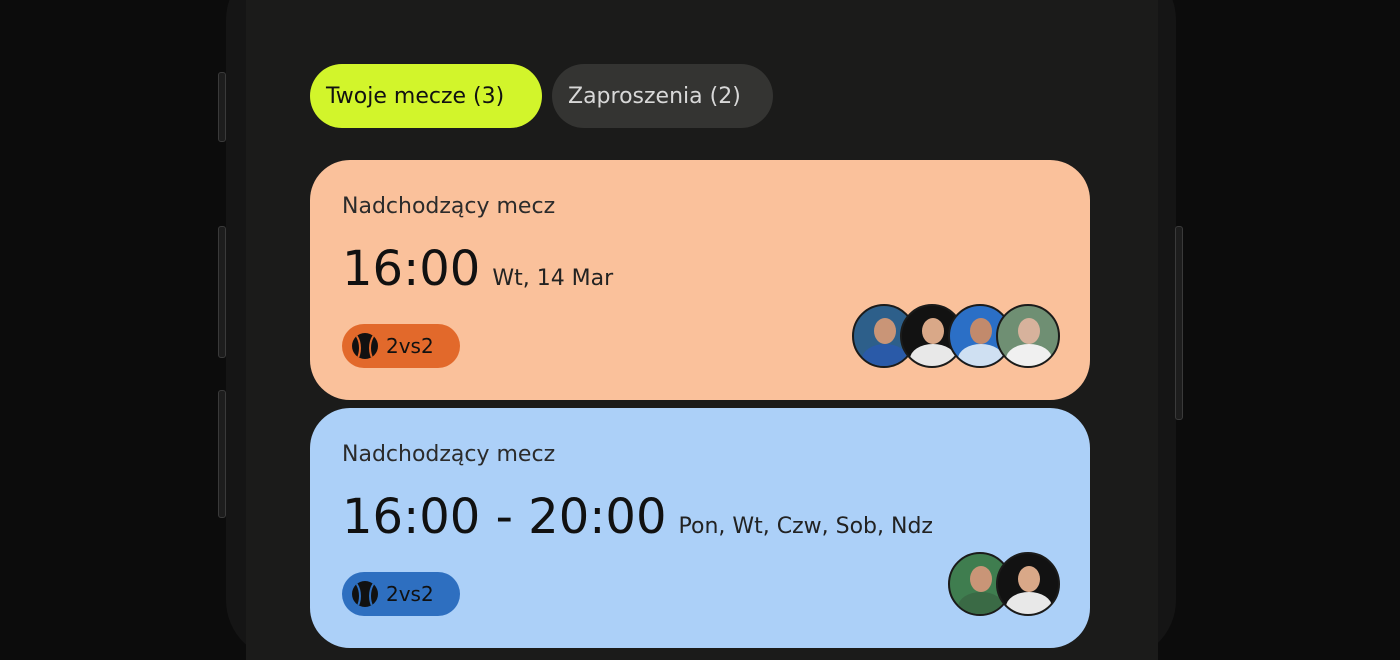 Image resolution: width=1400 pixels, height=660 pixels. I want to click on match-time: 16:00, so click(411, 269).